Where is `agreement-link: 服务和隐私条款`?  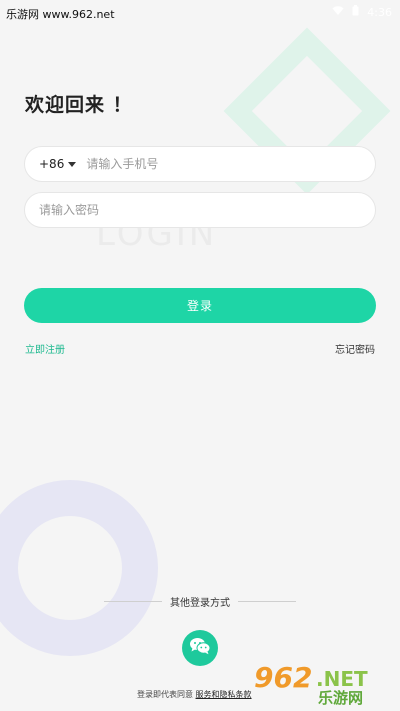 agreement-link: 服务和隐私条款 is located at coordinates (224, 694).